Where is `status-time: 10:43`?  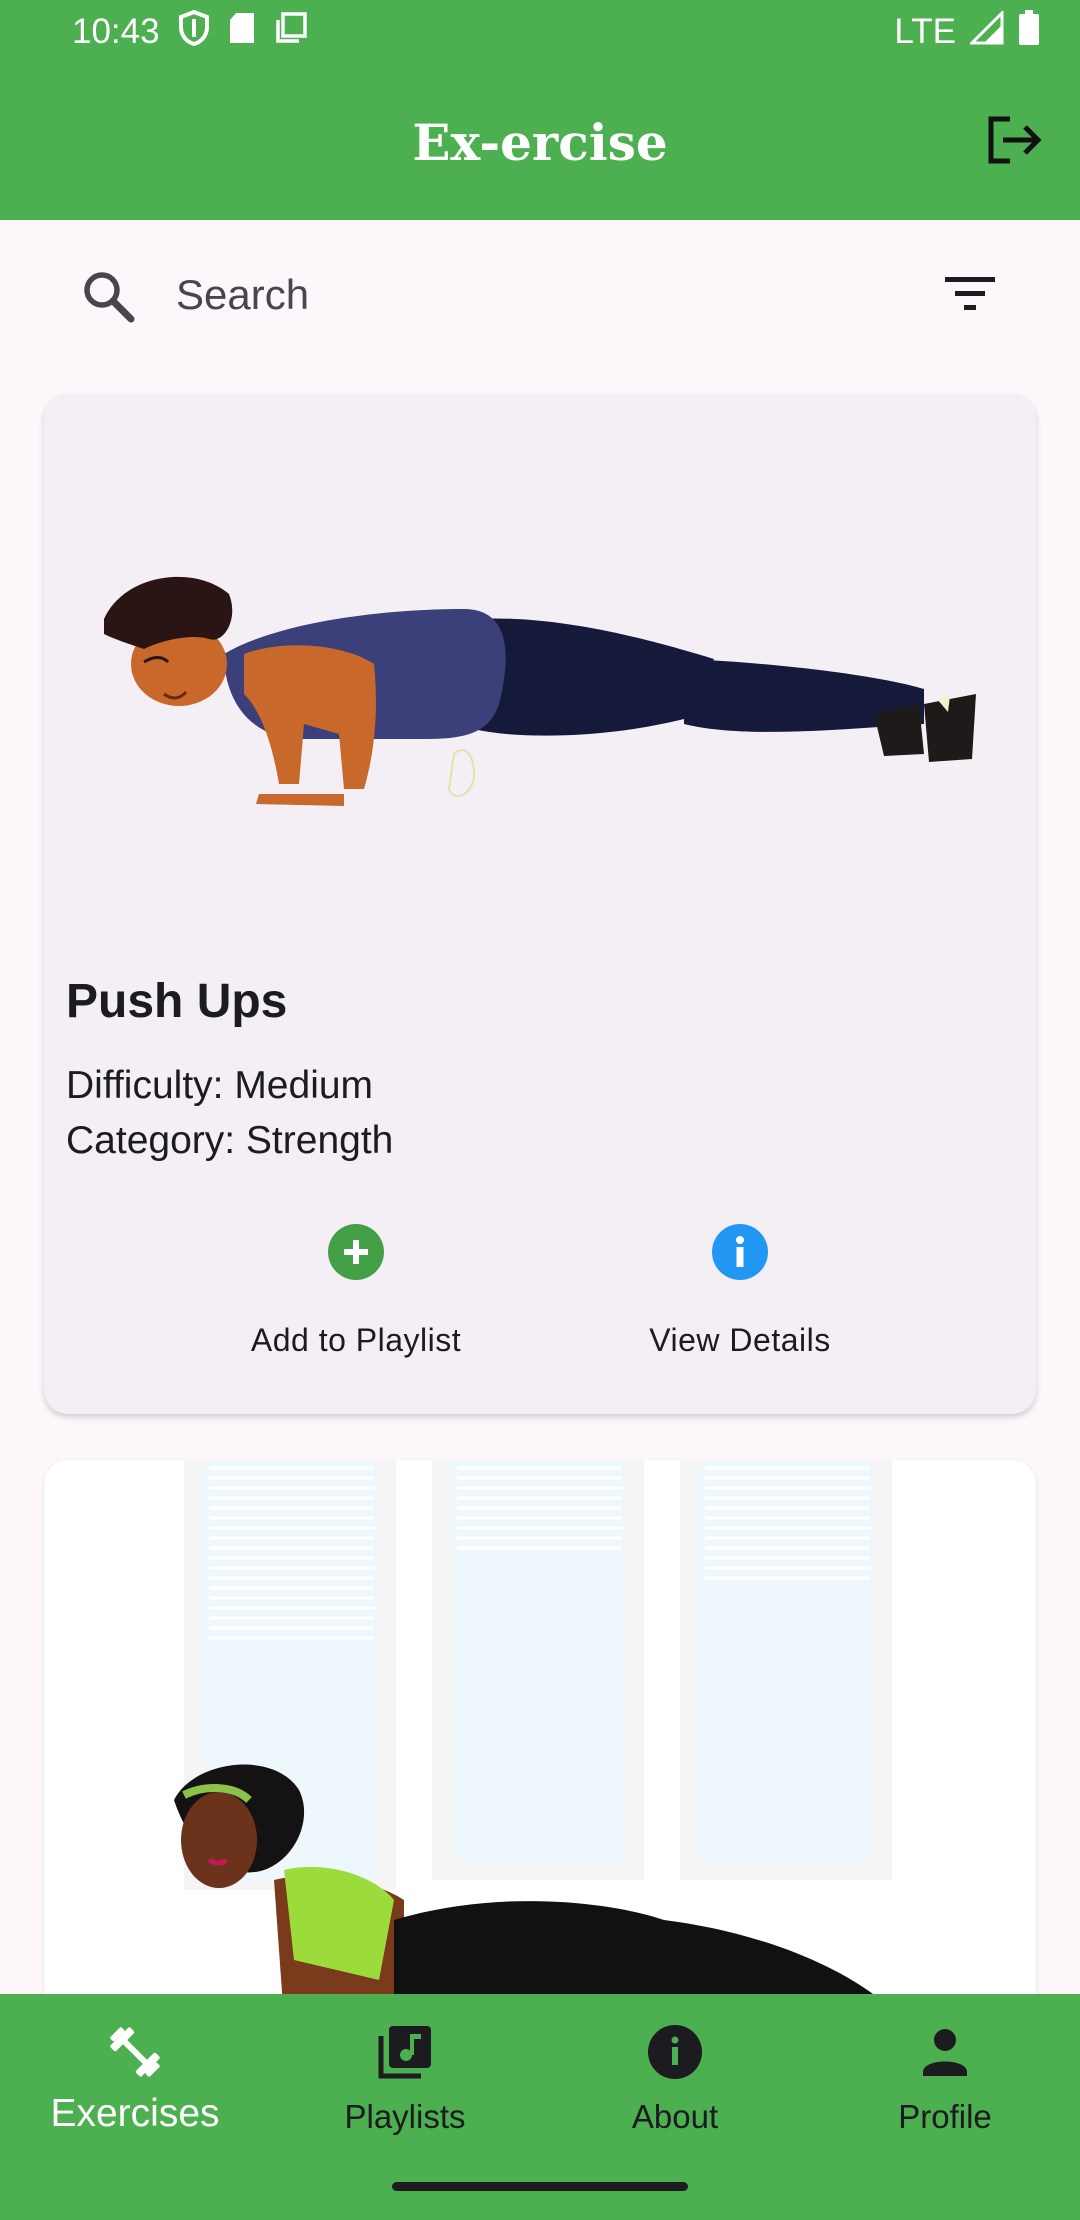
status-time: 10:43 is located at coordinates (116, 31).